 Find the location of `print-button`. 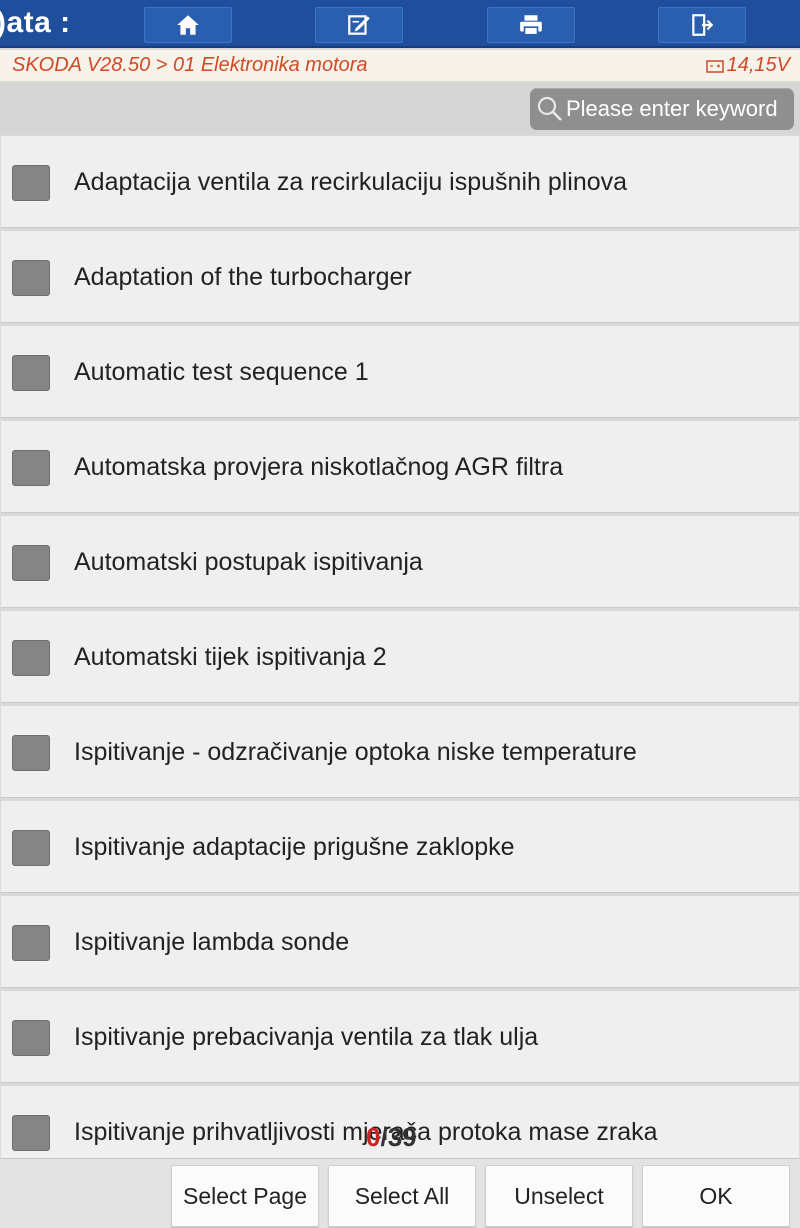

print-button is located at coordinates (531, 25).